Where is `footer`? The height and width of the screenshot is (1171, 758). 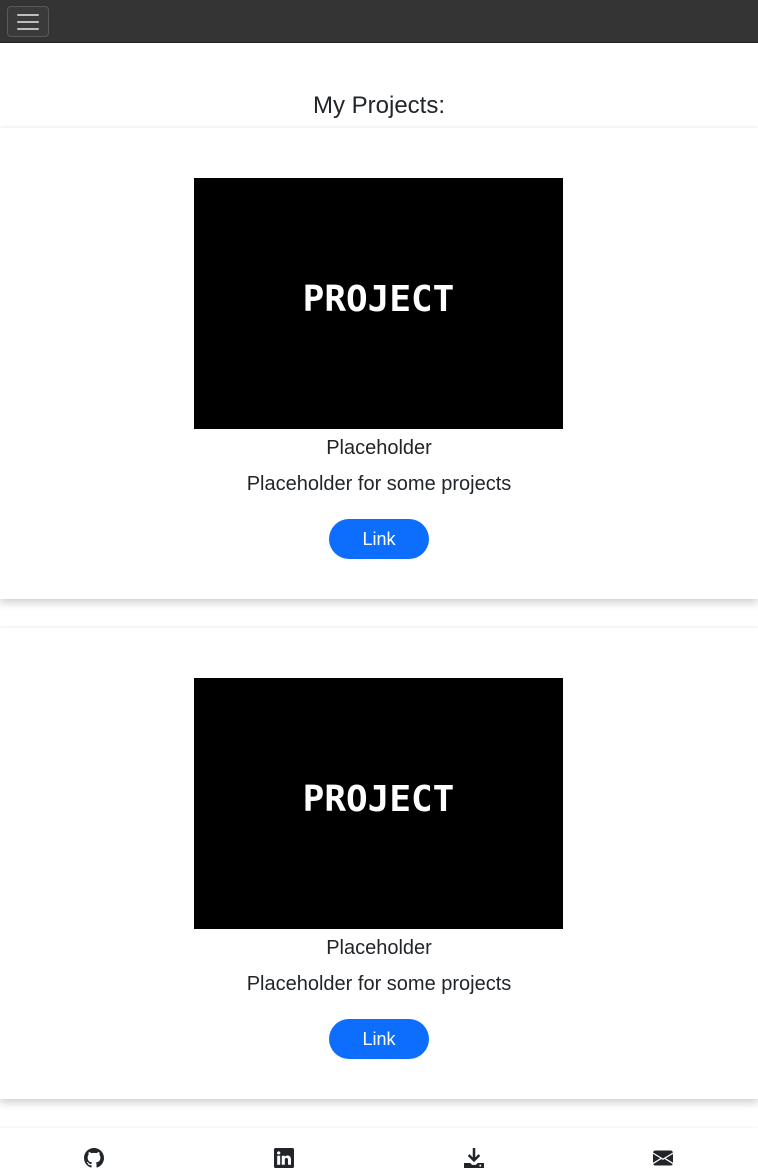
footer is located at coordinates (379, 1149).